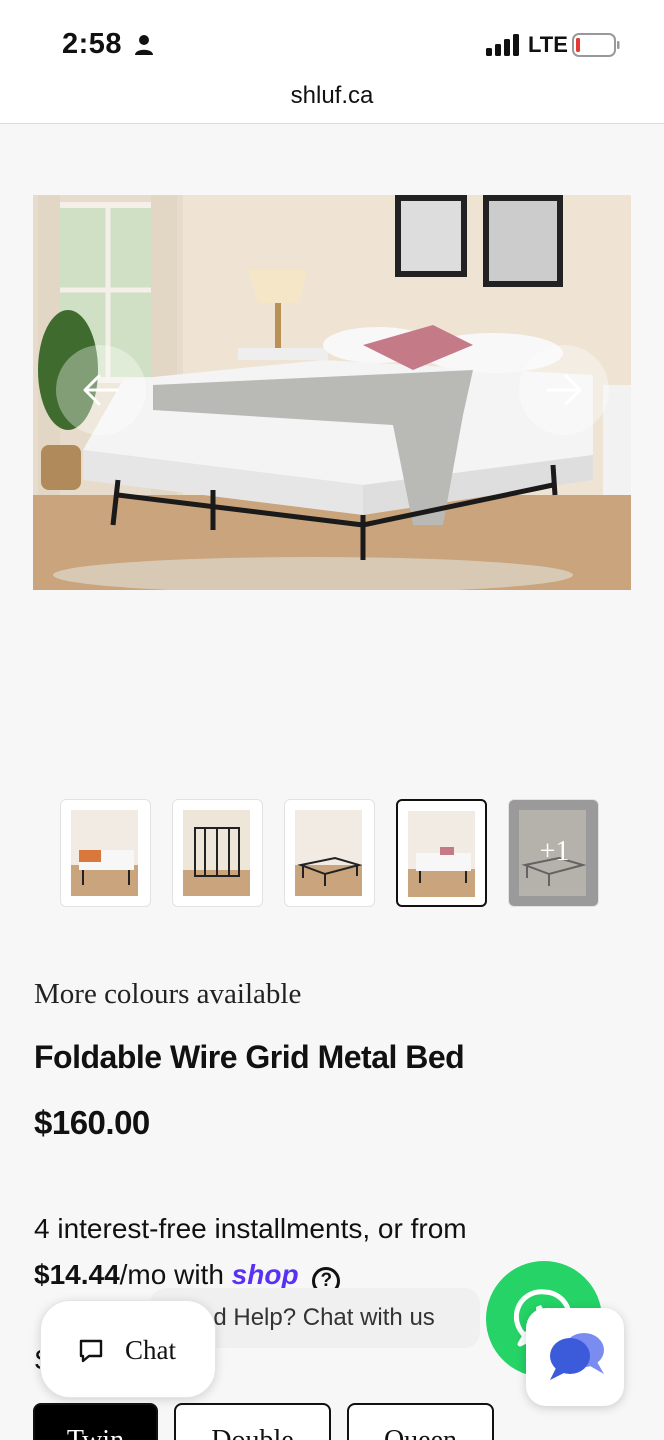  Describe the element at coordinates (92, 44) in the screenshot. I see `clock: 2:58` at that location.